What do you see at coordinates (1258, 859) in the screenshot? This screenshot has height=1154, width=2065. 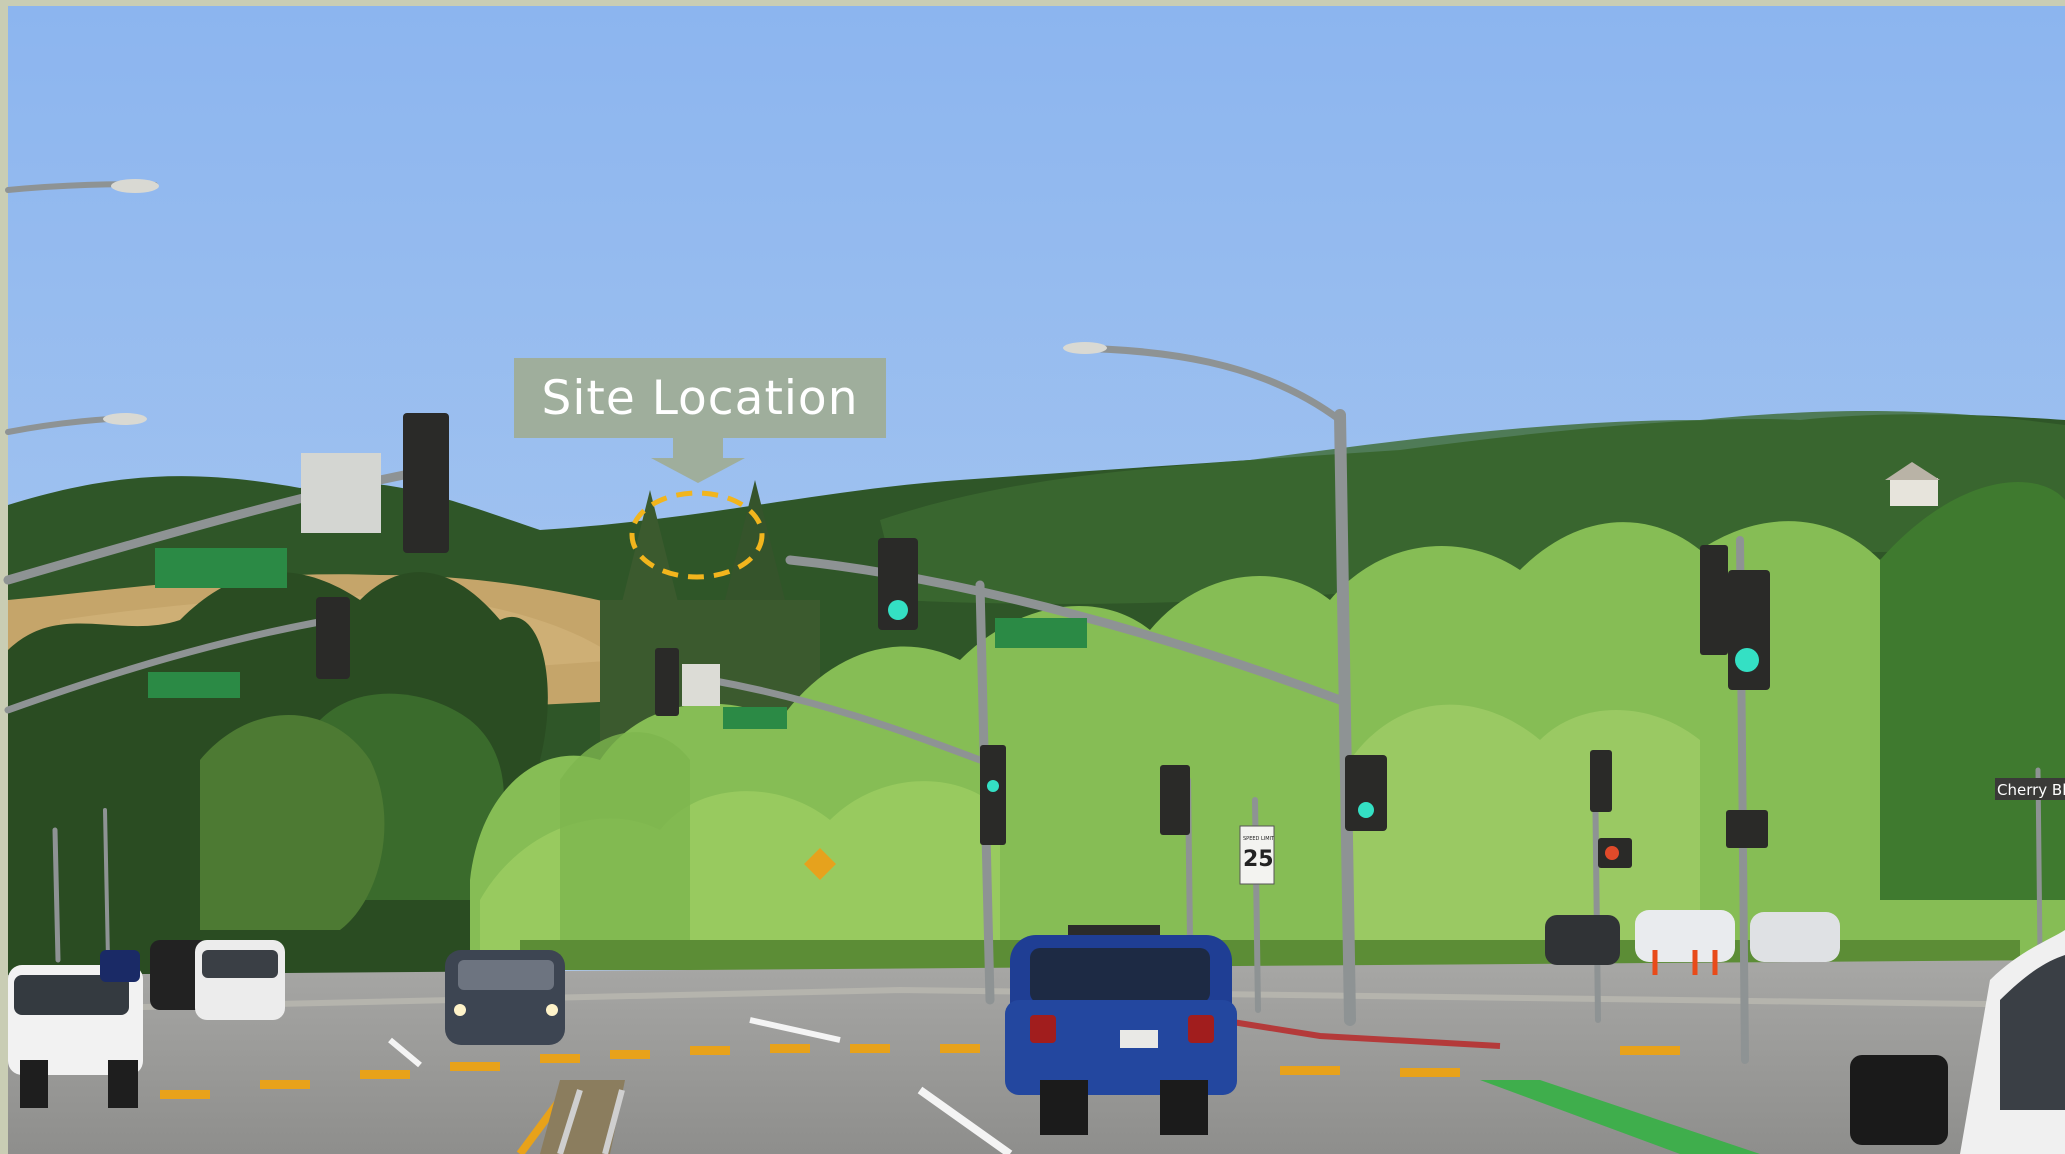 I see `speed-limit-value: 25` at bounding box center [1258, 859].